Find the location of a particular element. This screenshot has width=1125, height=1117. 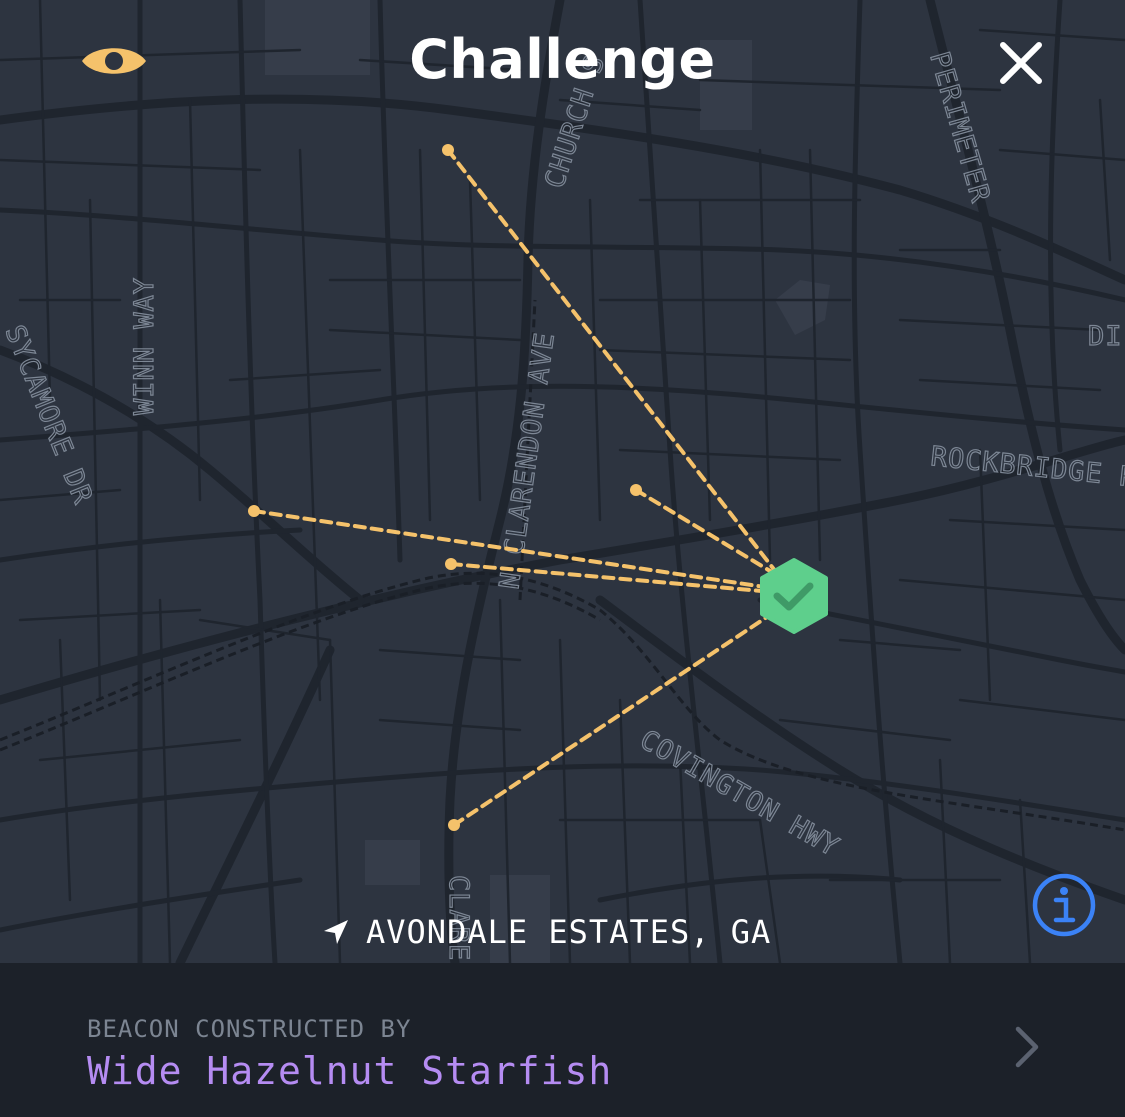

close-icon is located at coordinates (1021, 63).